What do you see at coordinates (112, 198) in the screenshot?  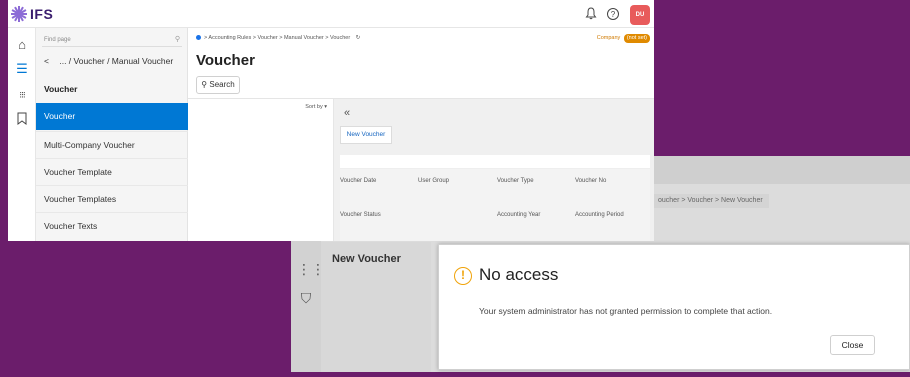 I see `nav-item-voucher-templates: Voucher Templates` at bounding box center [112, 198].